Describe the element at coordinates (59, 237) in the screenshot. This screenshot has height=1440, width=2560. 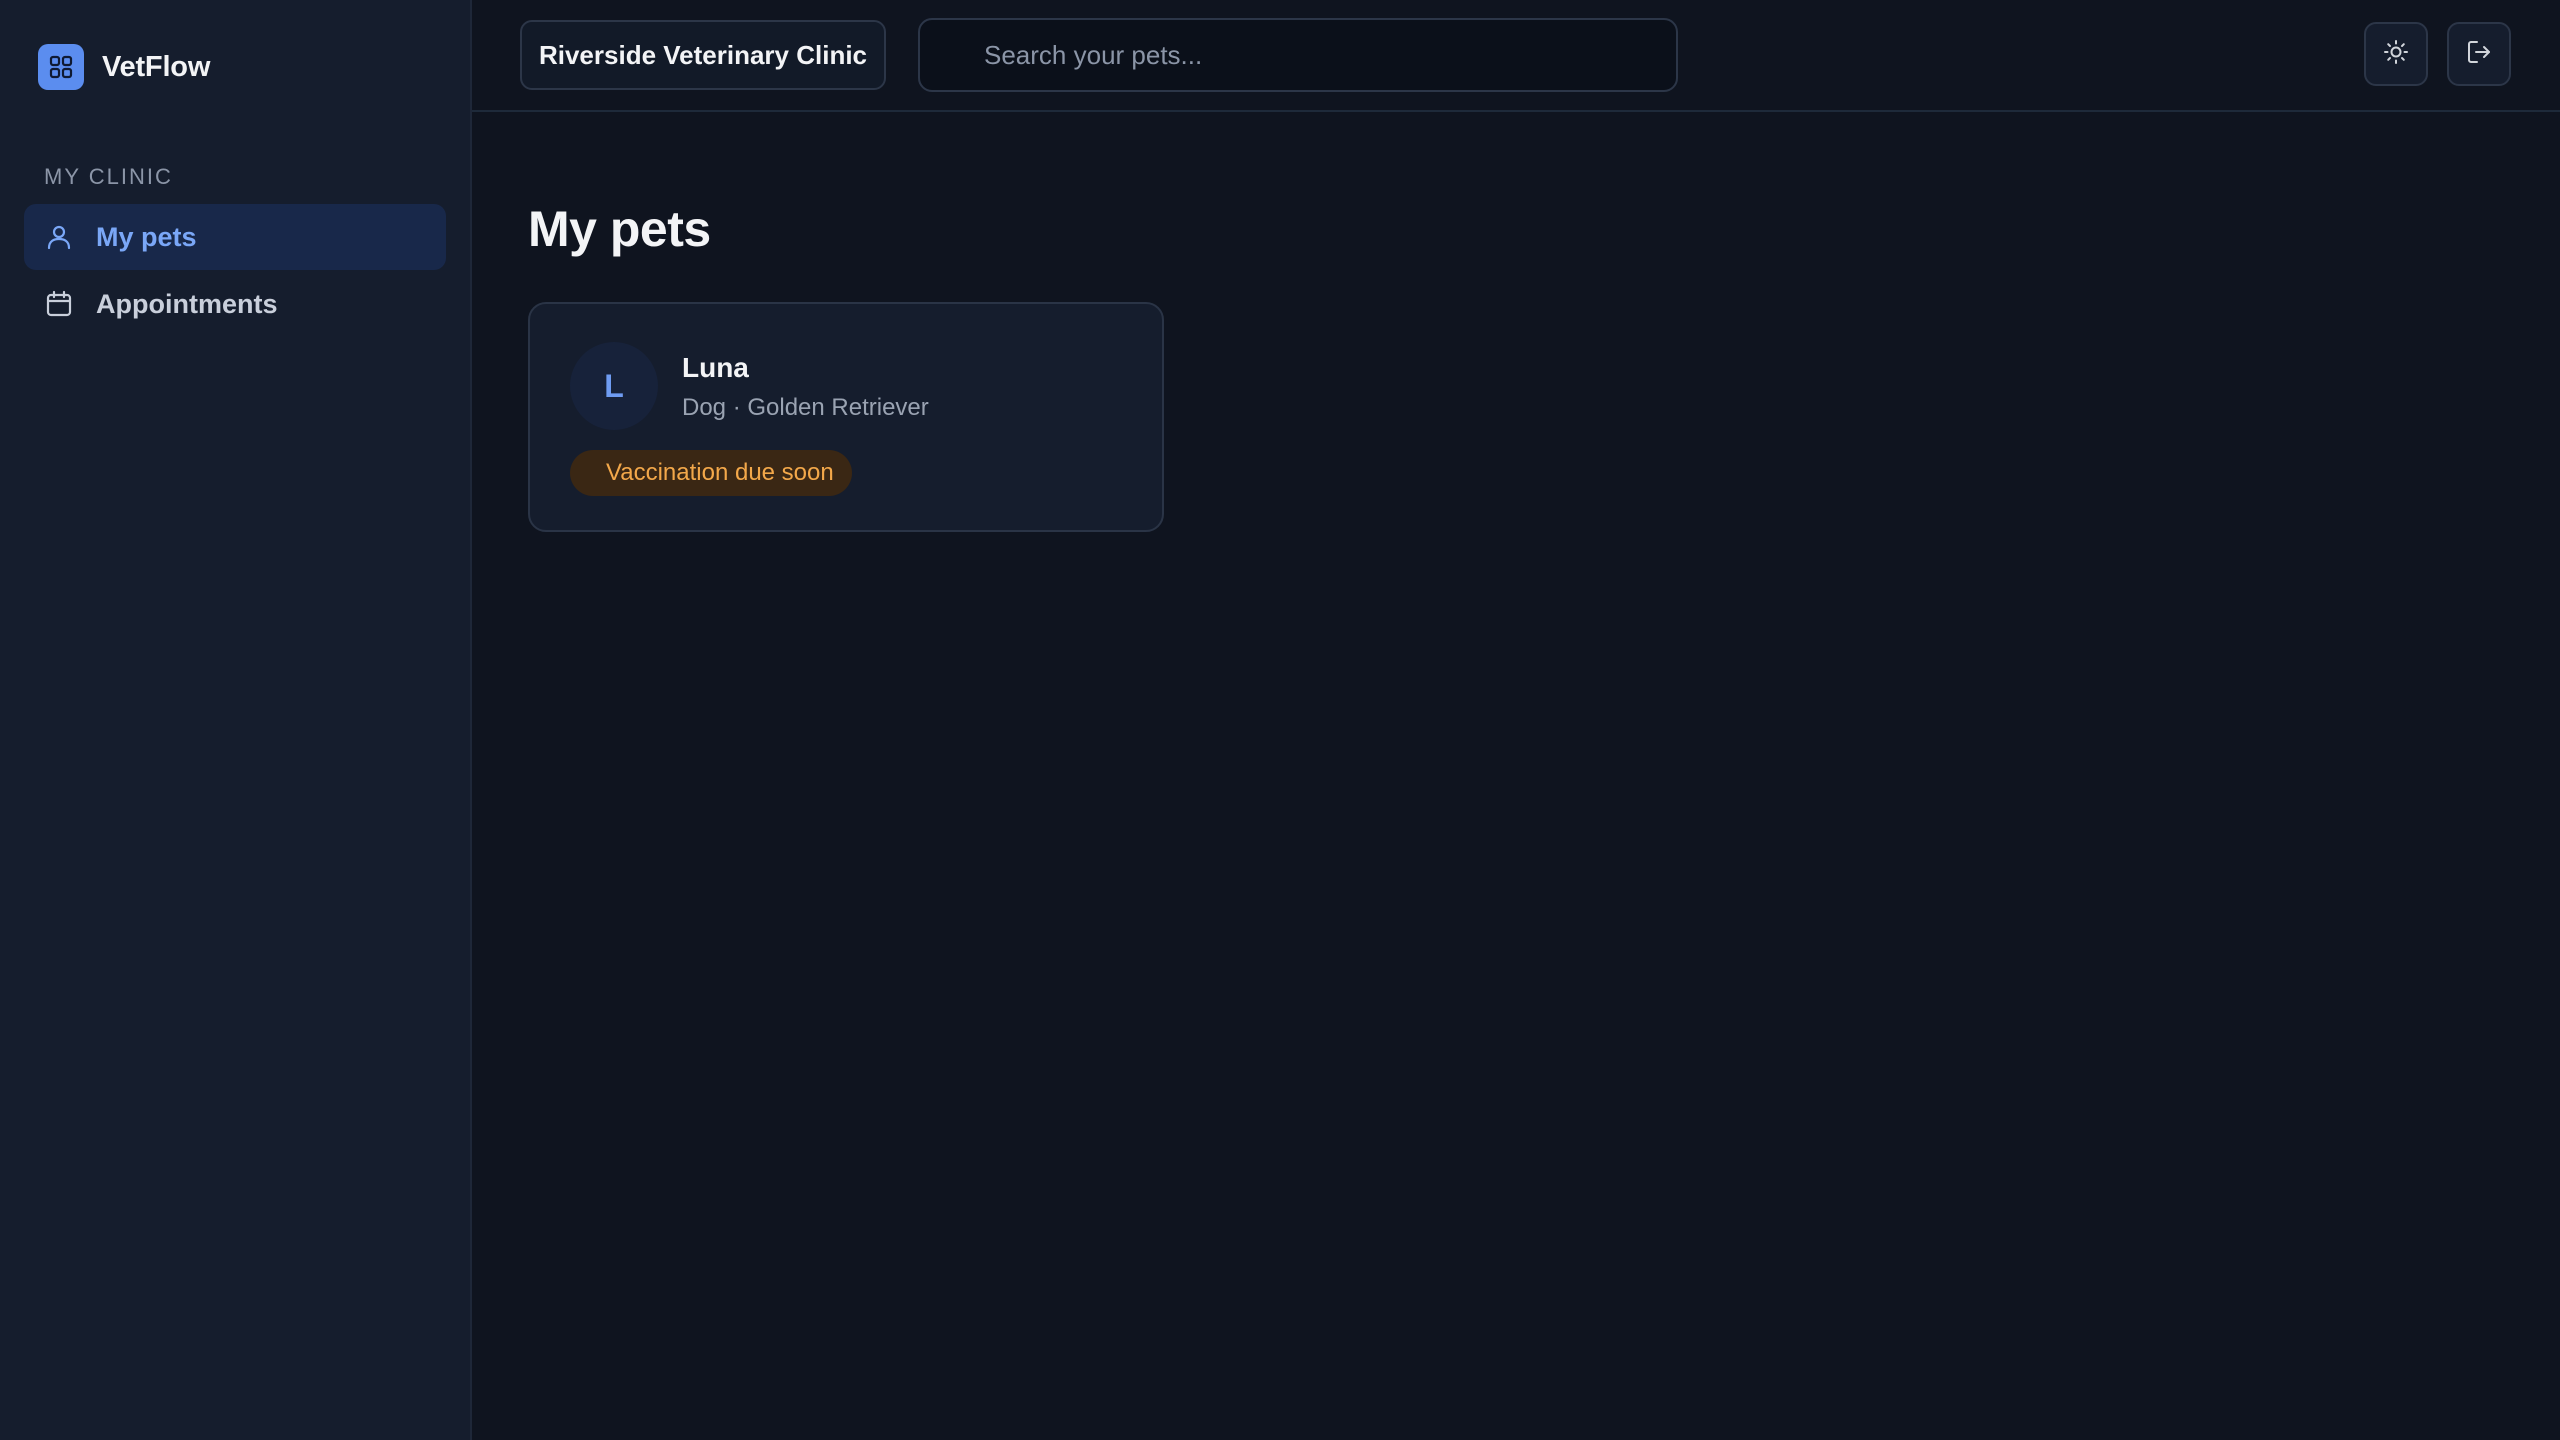
I see `user-icon` at that location.